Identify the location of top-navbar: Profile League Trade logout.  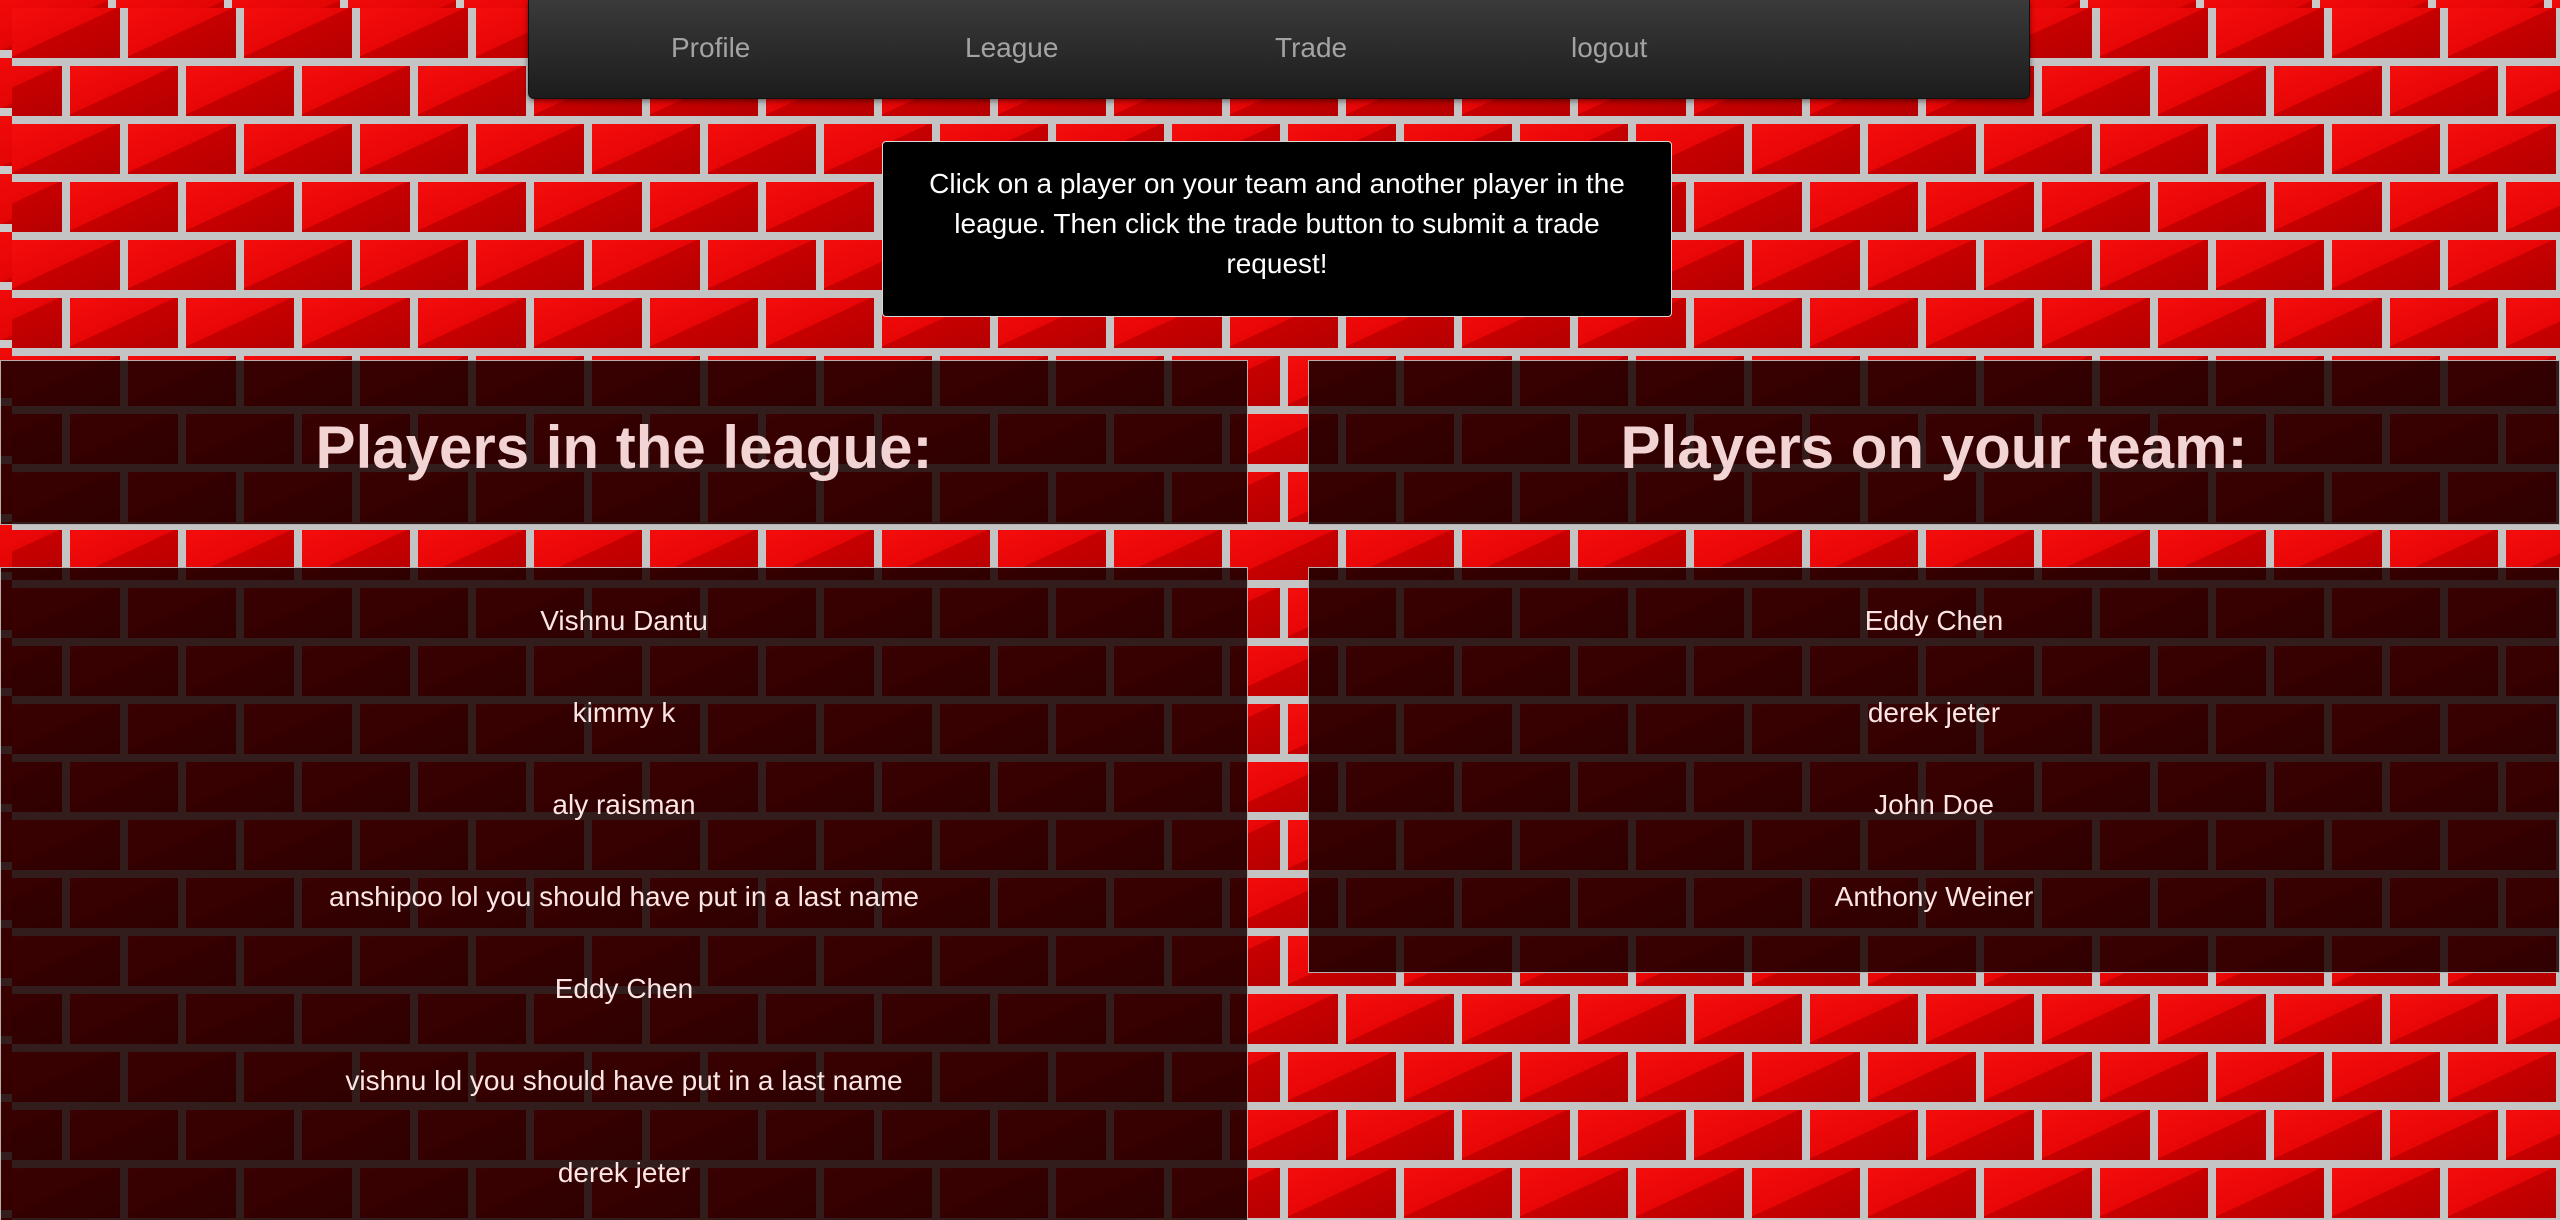
(1279, 49).